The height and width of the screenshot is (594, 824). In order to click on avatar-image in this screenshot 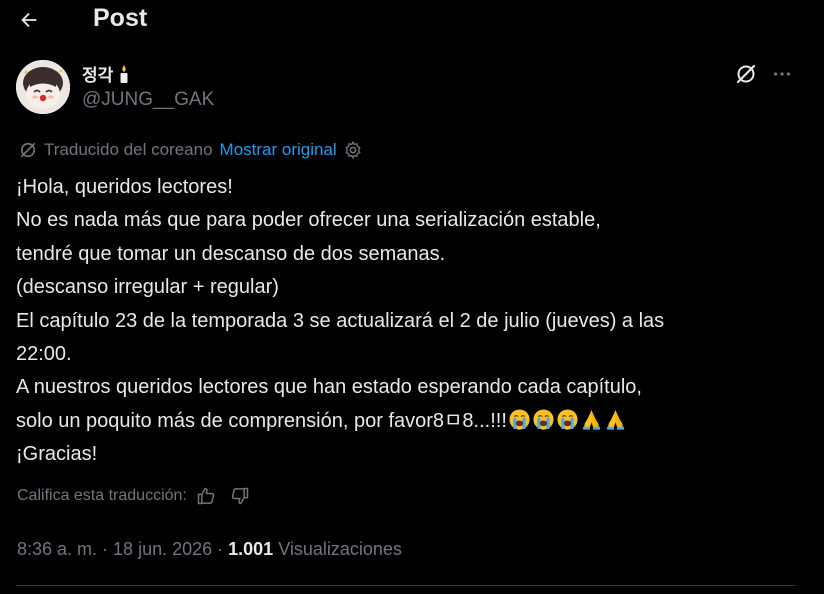, I will do `click(43, 87)`.